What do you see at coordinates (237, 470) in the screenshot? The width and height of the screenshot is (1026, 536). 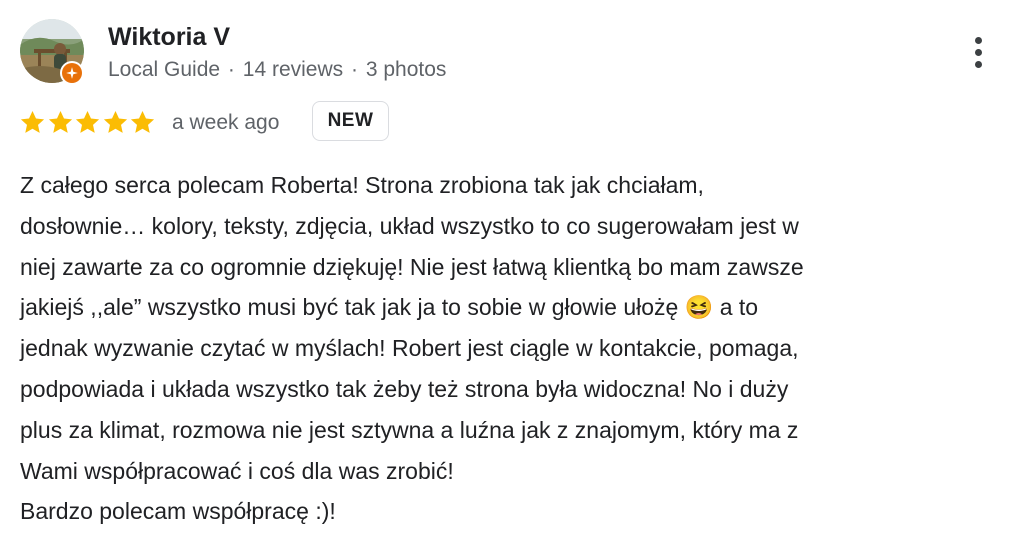 I see `review-text-line: Wami współpracować i coś dla was zrobić!` at bounding box center [237, 470].